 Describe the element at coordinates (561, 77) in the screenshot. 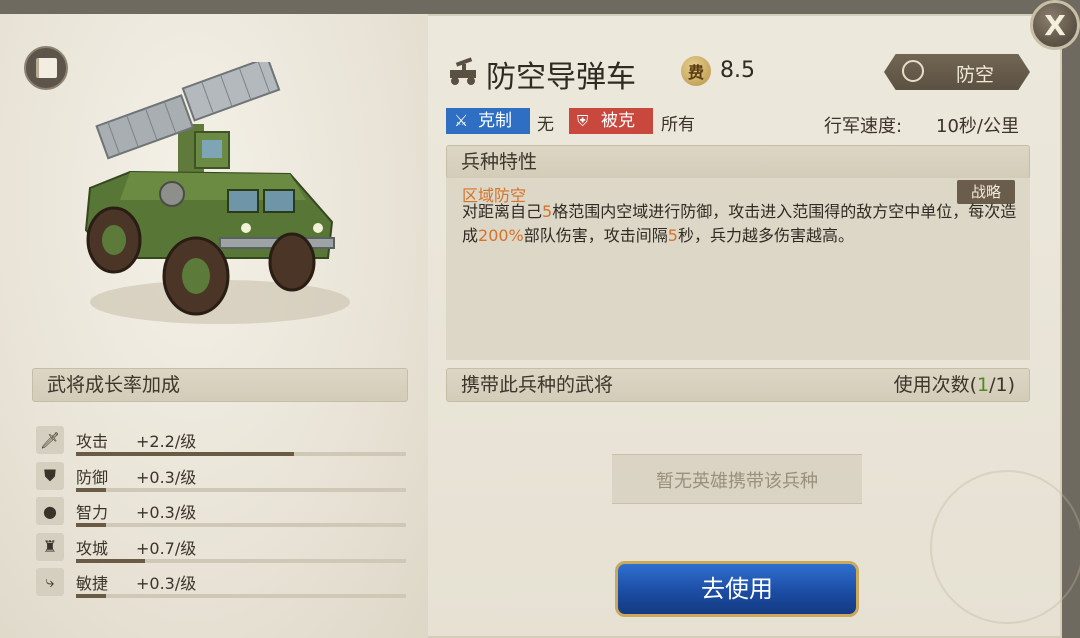

I see `unit-name: 防空导弹车` at that location.